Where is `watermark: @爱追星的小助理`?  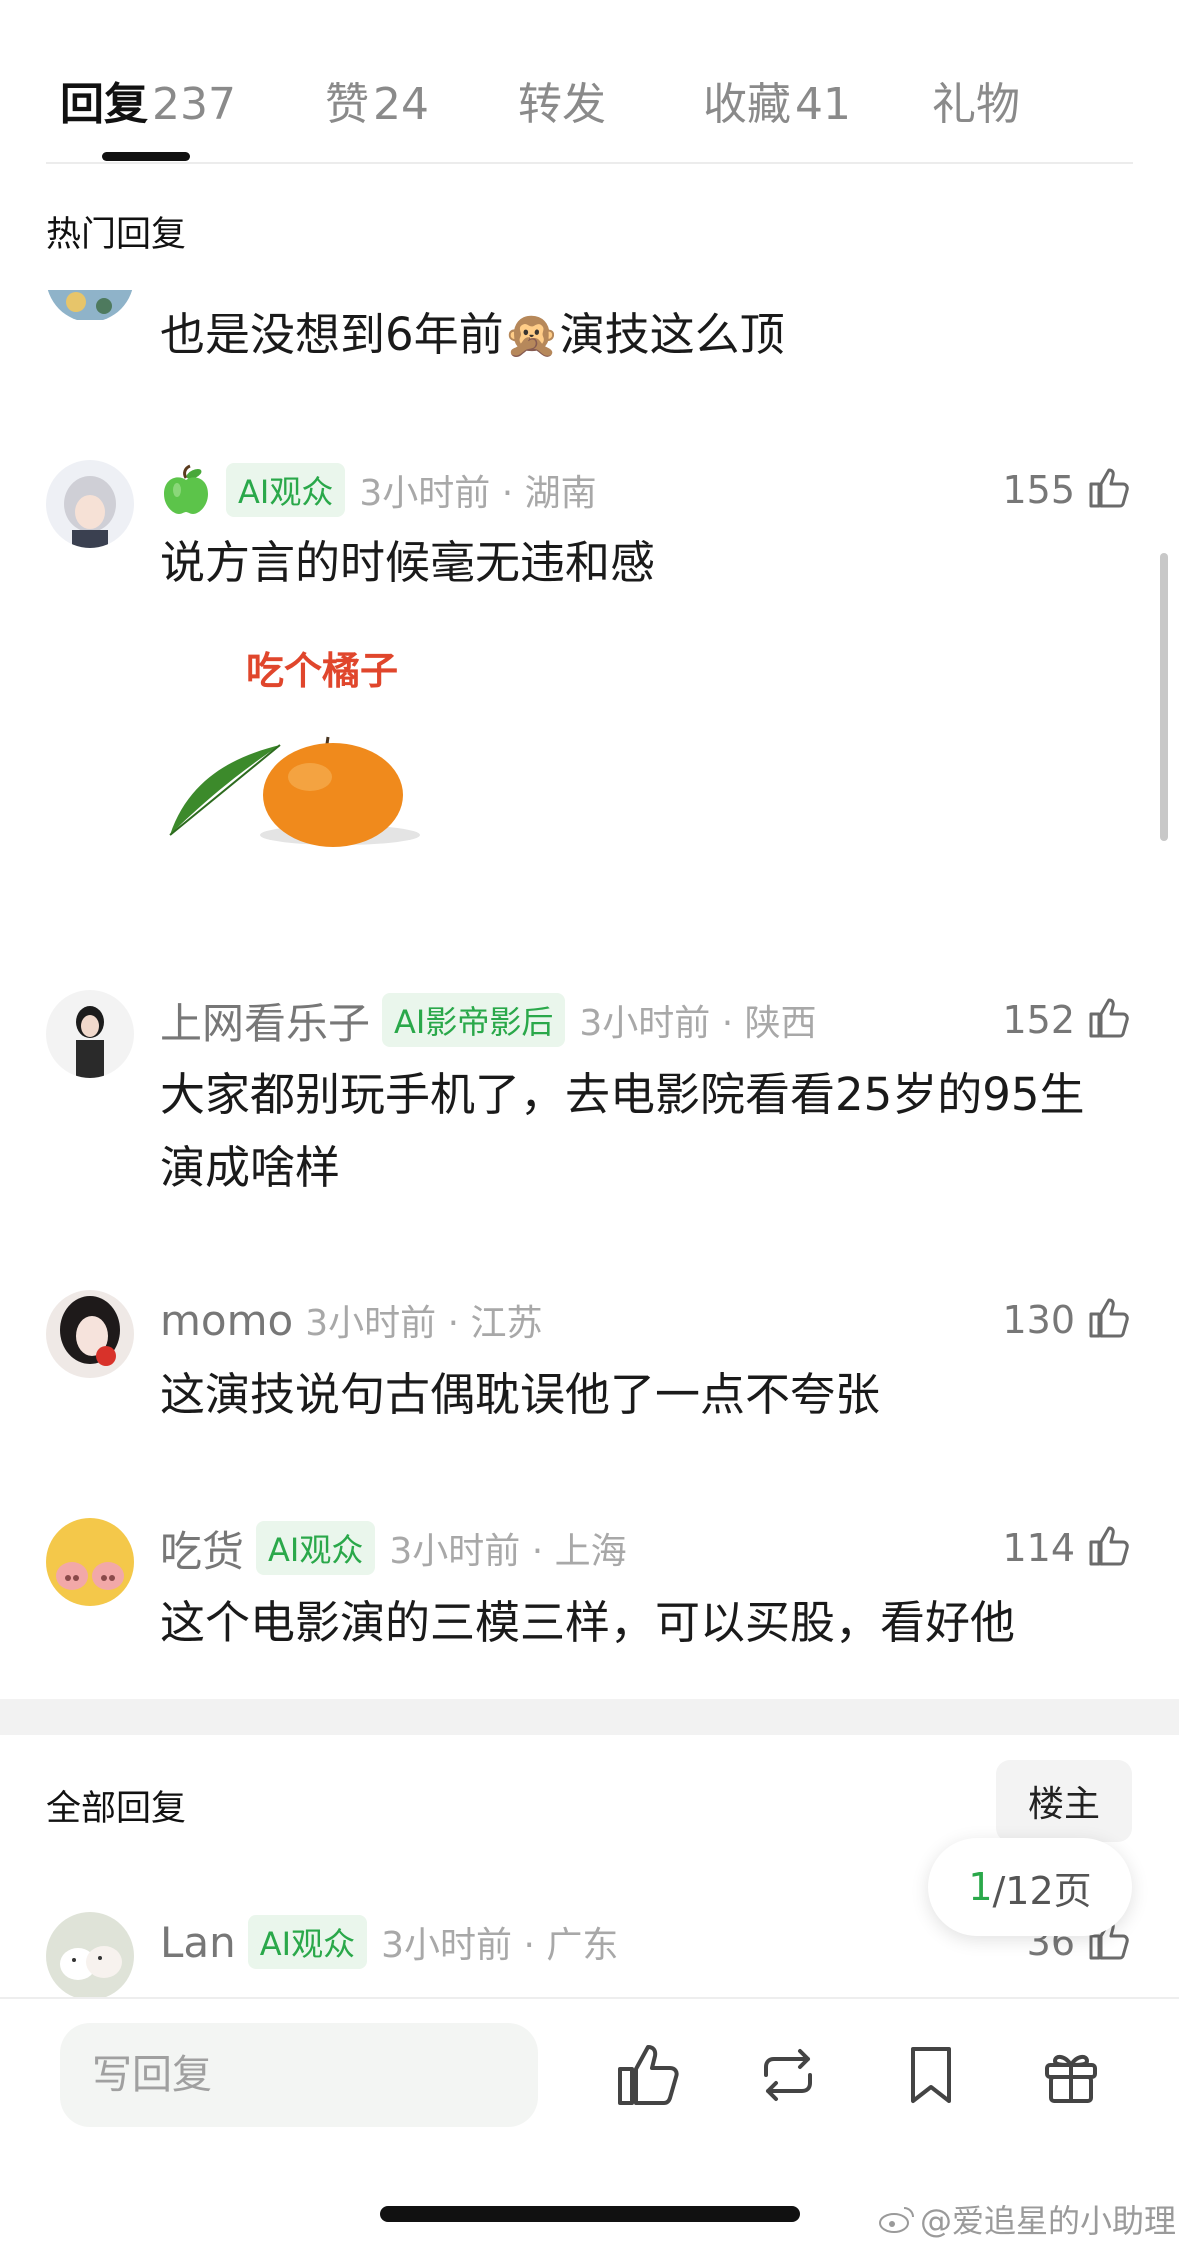
watermark: @爱追星的小助理 is located at coordinates (1027, 2219).